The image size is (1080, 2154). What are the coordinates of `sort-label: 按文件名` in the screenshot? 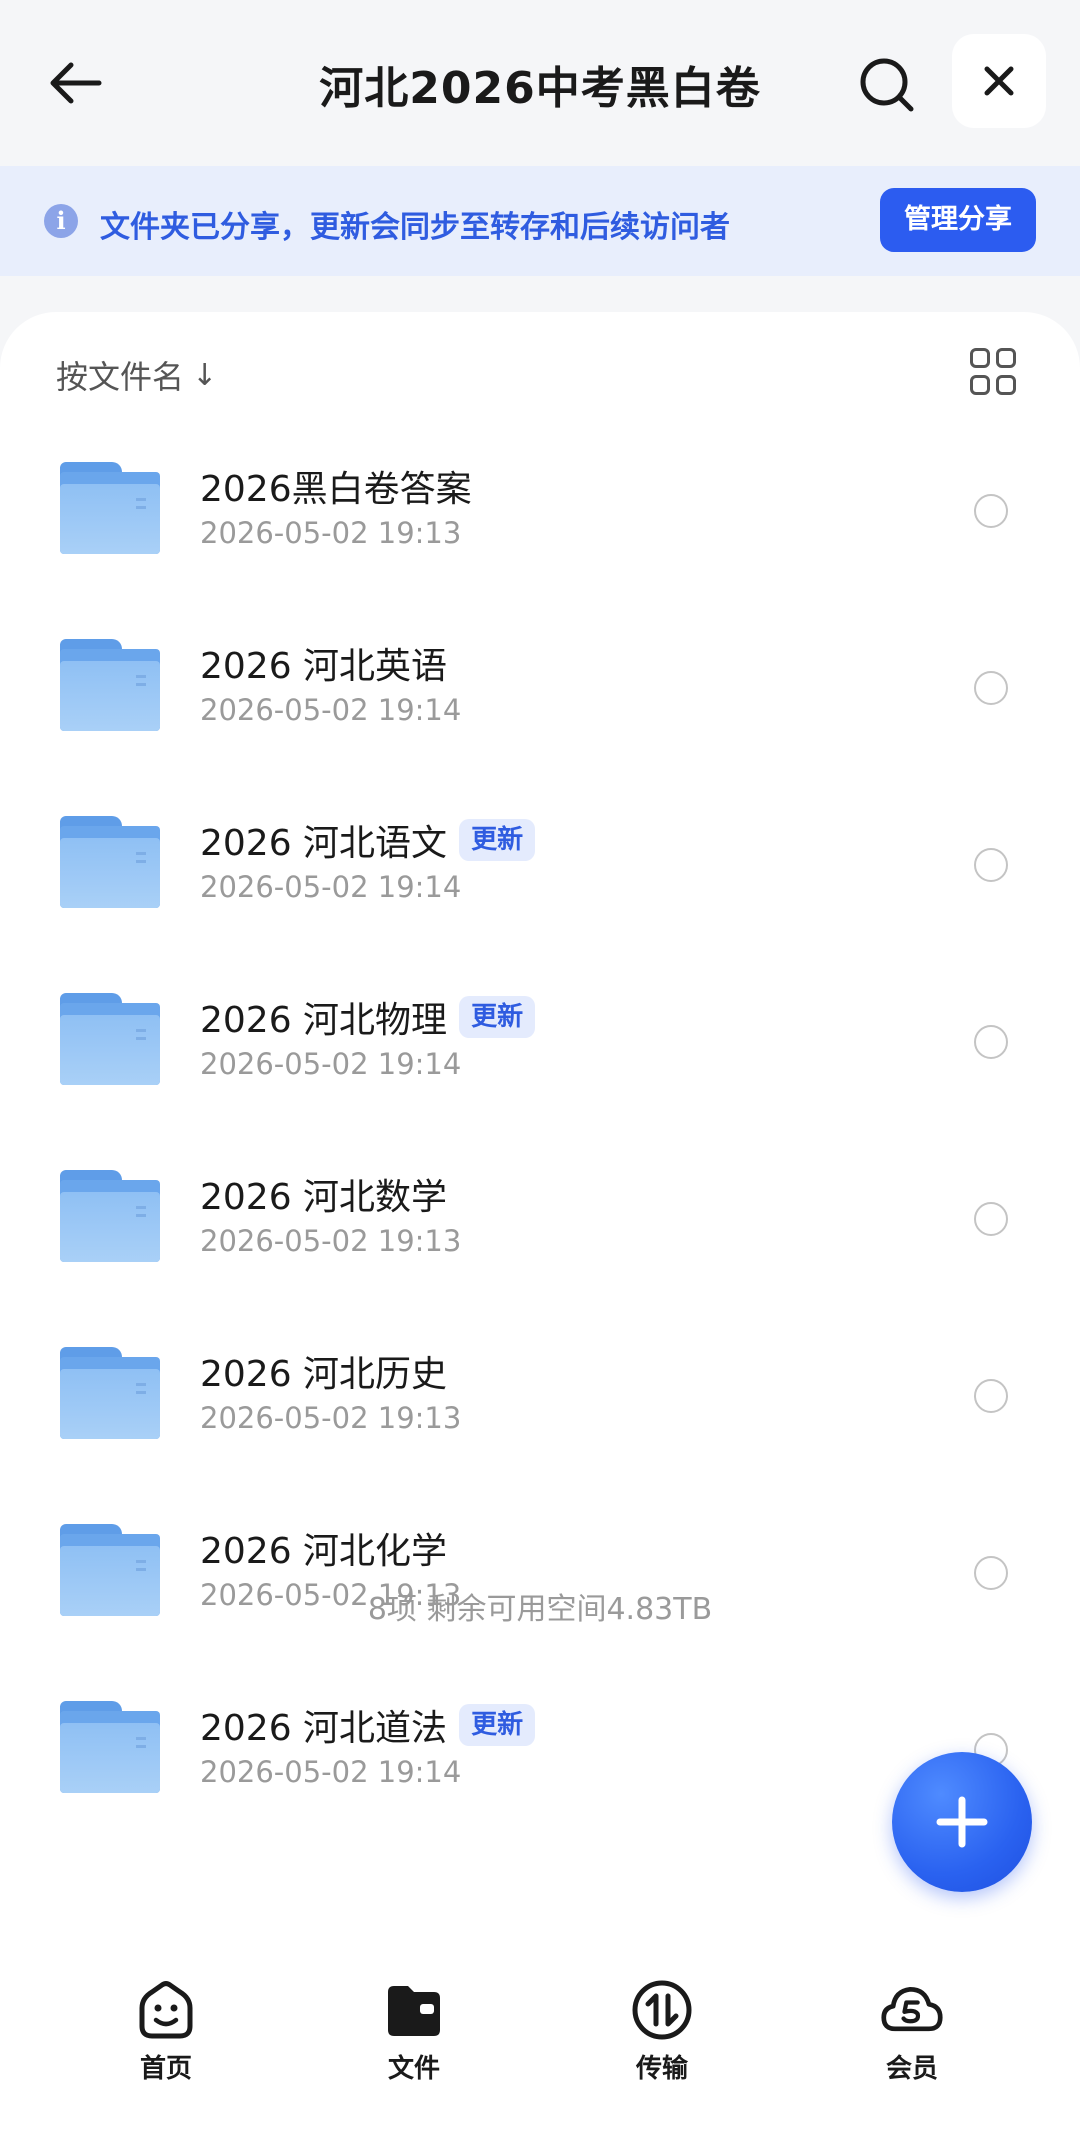 It's located at (120, 377).